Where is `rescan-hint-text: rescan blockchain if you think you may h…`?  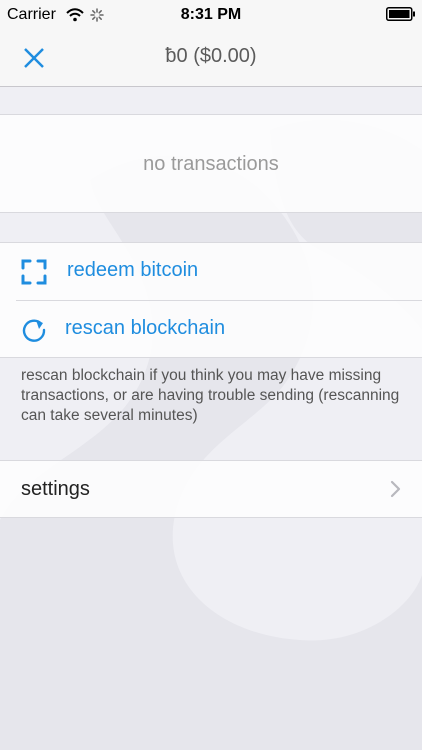 rescan-hint-text: rescan blockchain if you think you may h… is located at coordinates (210, 395).